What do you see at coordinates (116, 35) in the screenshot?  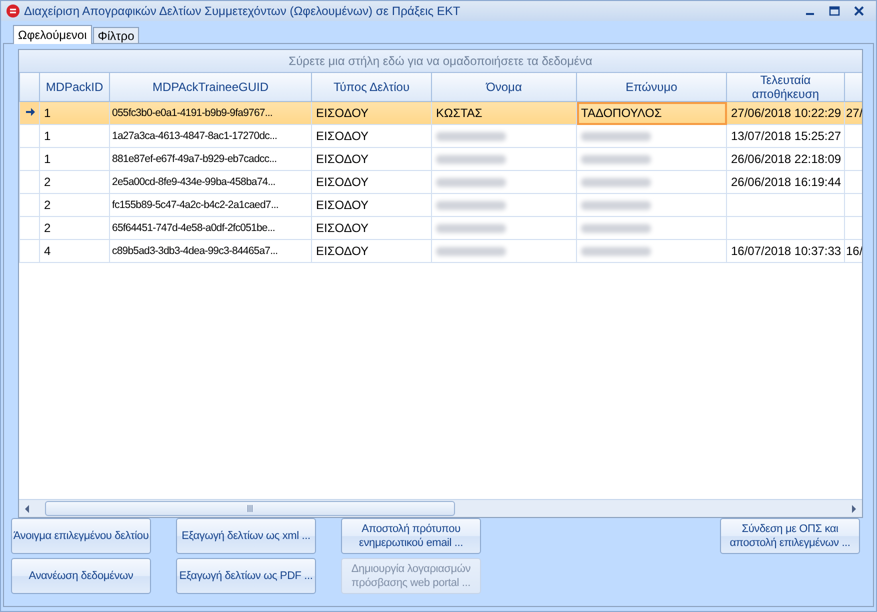 I see `tab: Φίλτρο` at bounding box center [116, 35].